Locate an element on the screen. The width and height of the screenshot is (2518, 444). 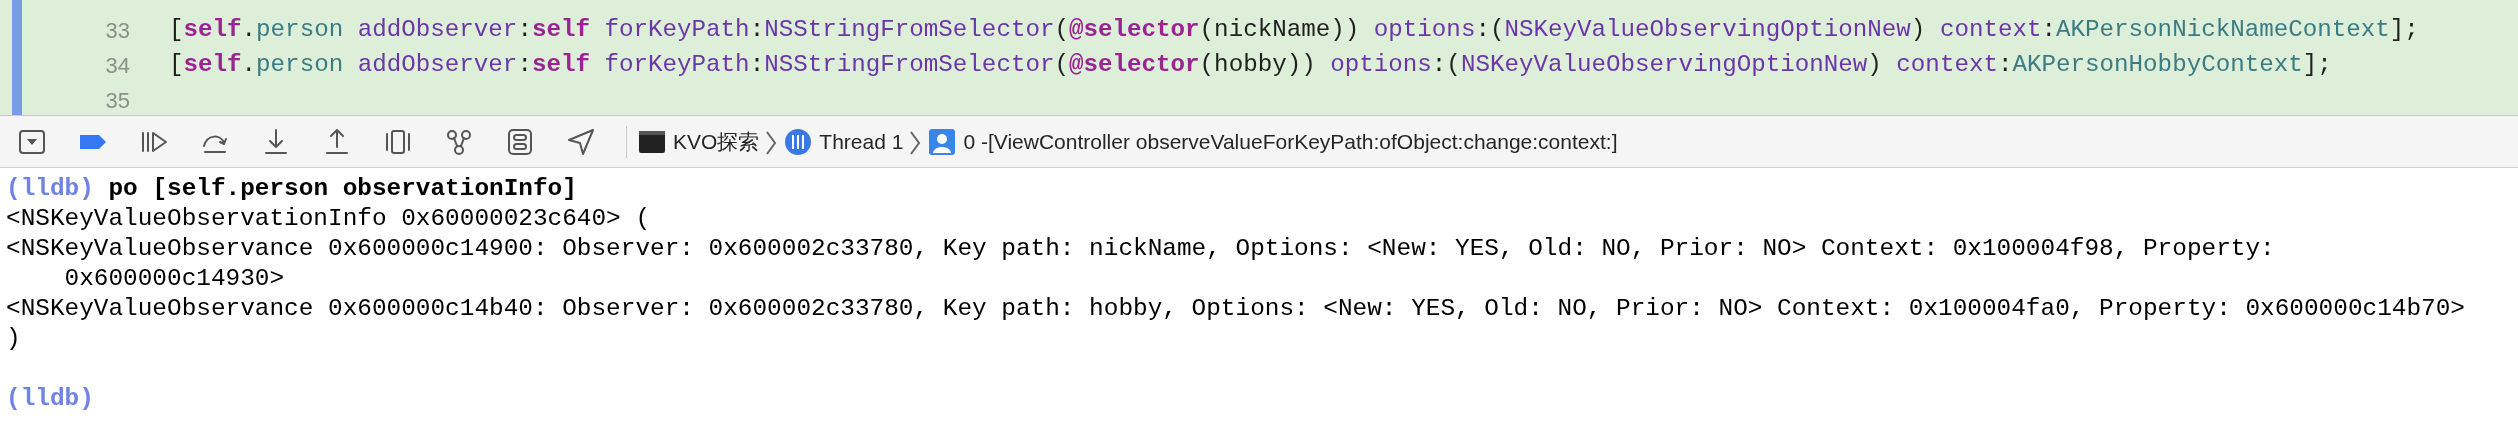
code-line: [self.person addObserver:self forKeyPath:NSStringFromSelector(@selector(hobby)) options:(NSKeyValueObservingOptionNew) context:AKPersonHobbyContext]; is located at coordinates (1250, 65).